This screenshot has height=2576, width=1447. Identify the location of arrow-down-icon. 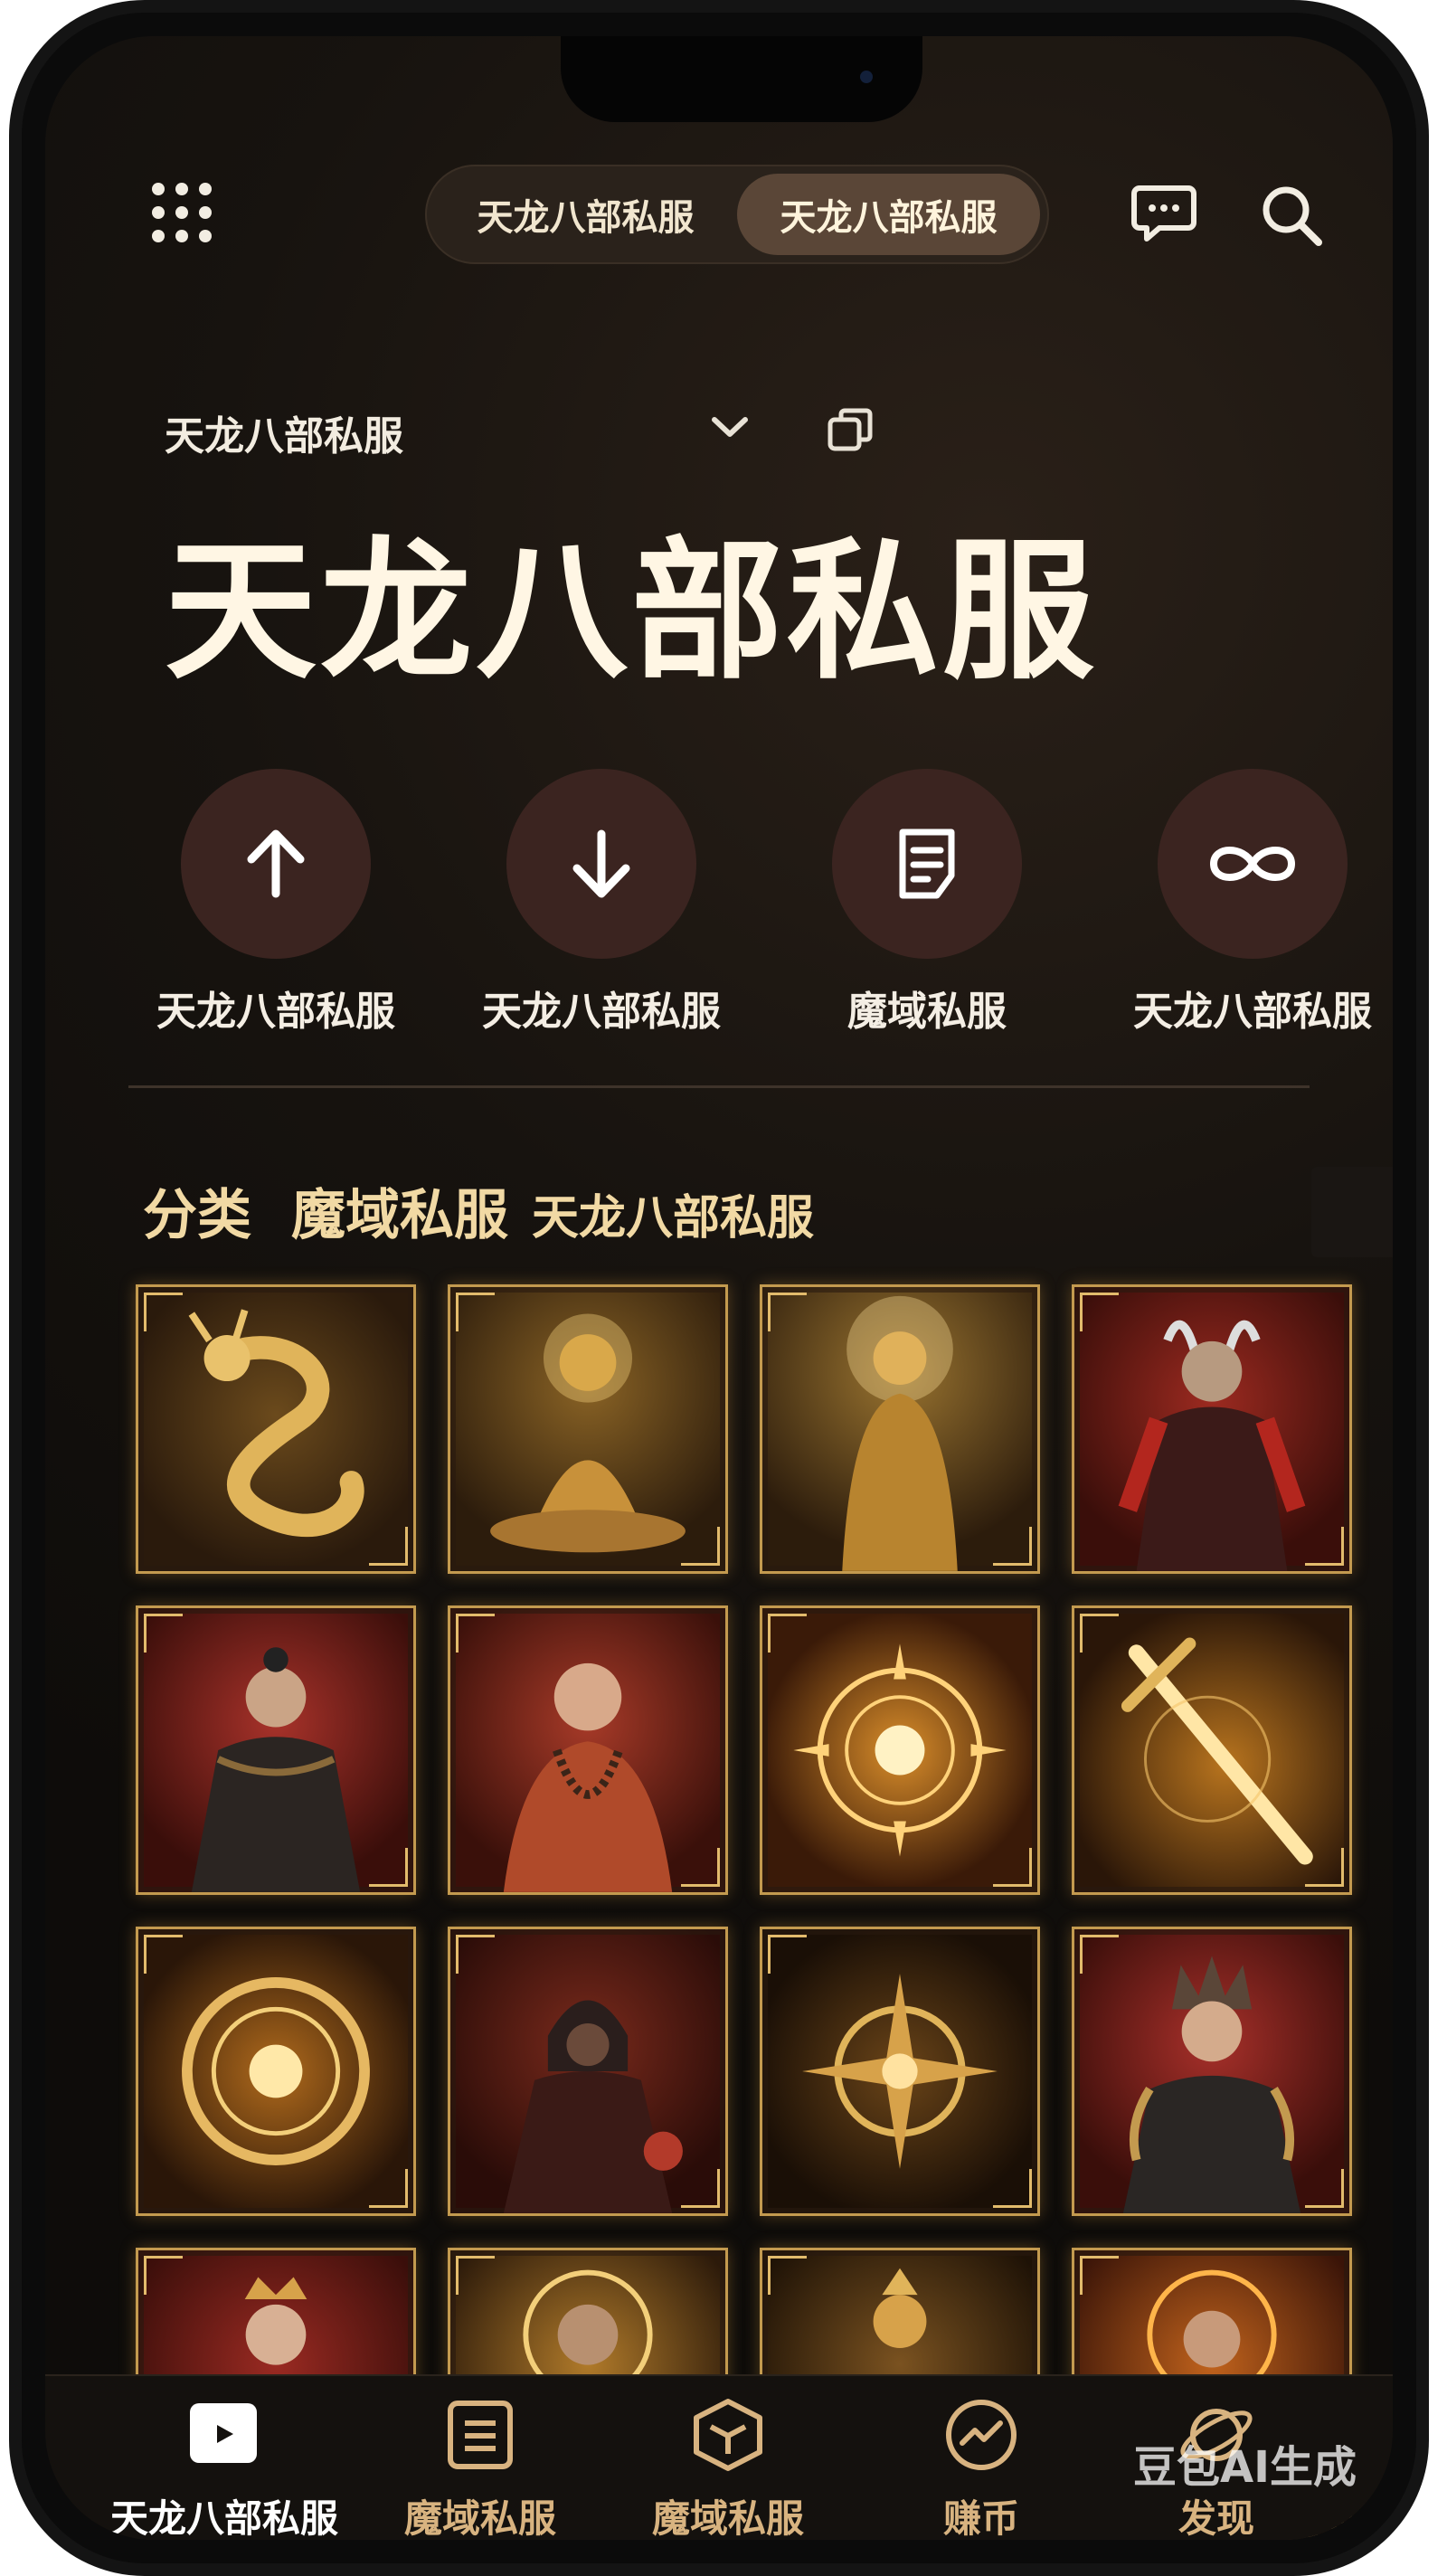
(601, 864).